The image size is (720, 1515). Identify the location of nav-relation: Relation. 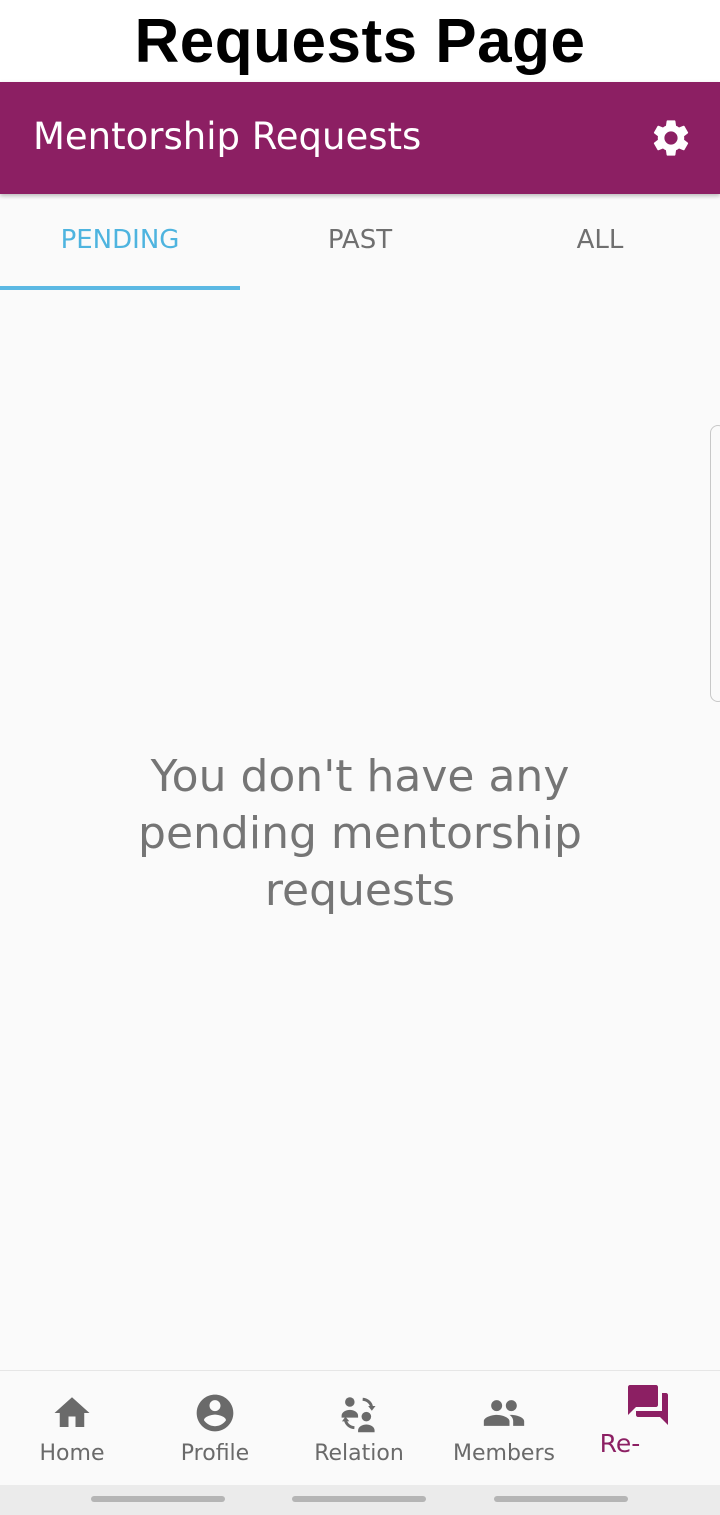
(359, 1428).